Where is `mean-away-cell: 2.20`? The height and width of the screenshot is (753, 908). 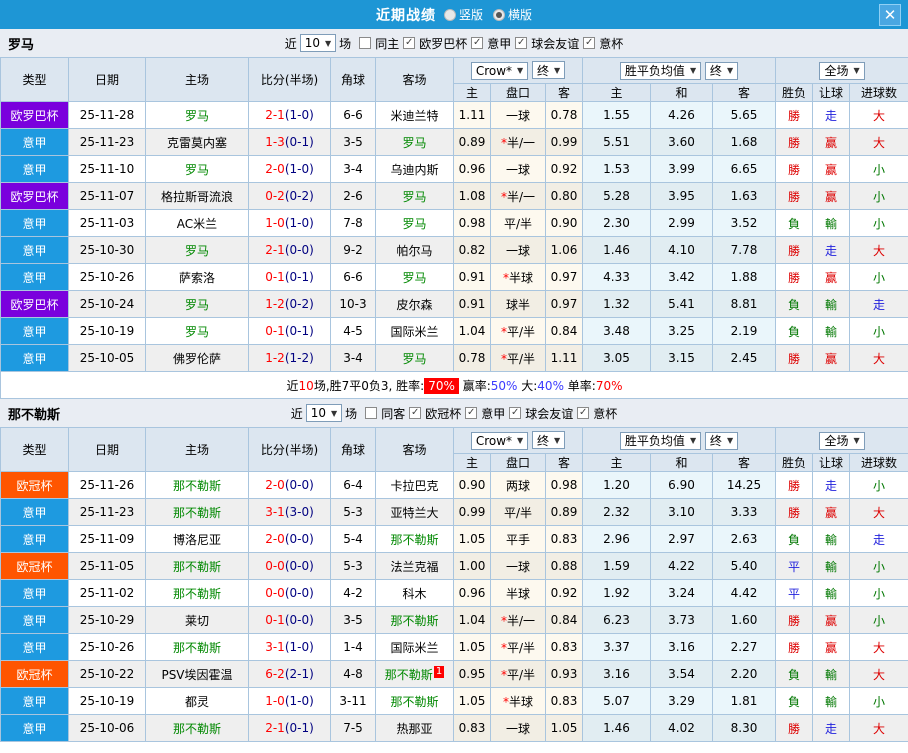
mean-away-cell: 2.20 is located at coordinates (744, 674).